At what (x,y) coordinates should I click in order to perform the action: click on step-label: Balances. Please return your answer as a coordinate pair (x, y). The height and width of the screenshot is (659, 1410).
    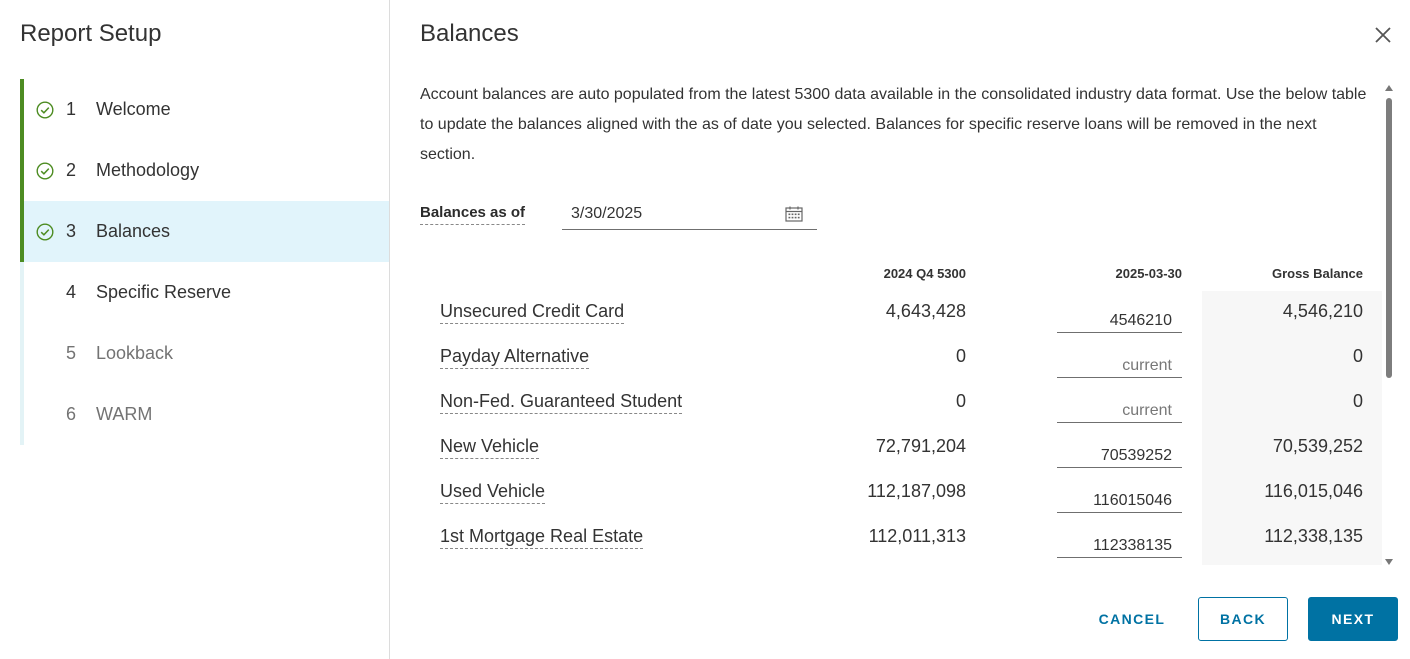
    Looking at the image, I should click on (133, 231).